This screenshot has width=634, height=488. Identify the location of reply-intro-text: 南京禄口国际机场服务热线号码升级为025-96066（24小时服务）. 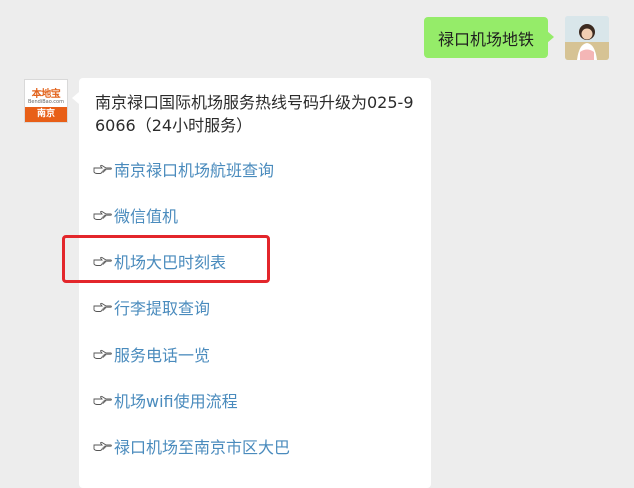
(254, 114).